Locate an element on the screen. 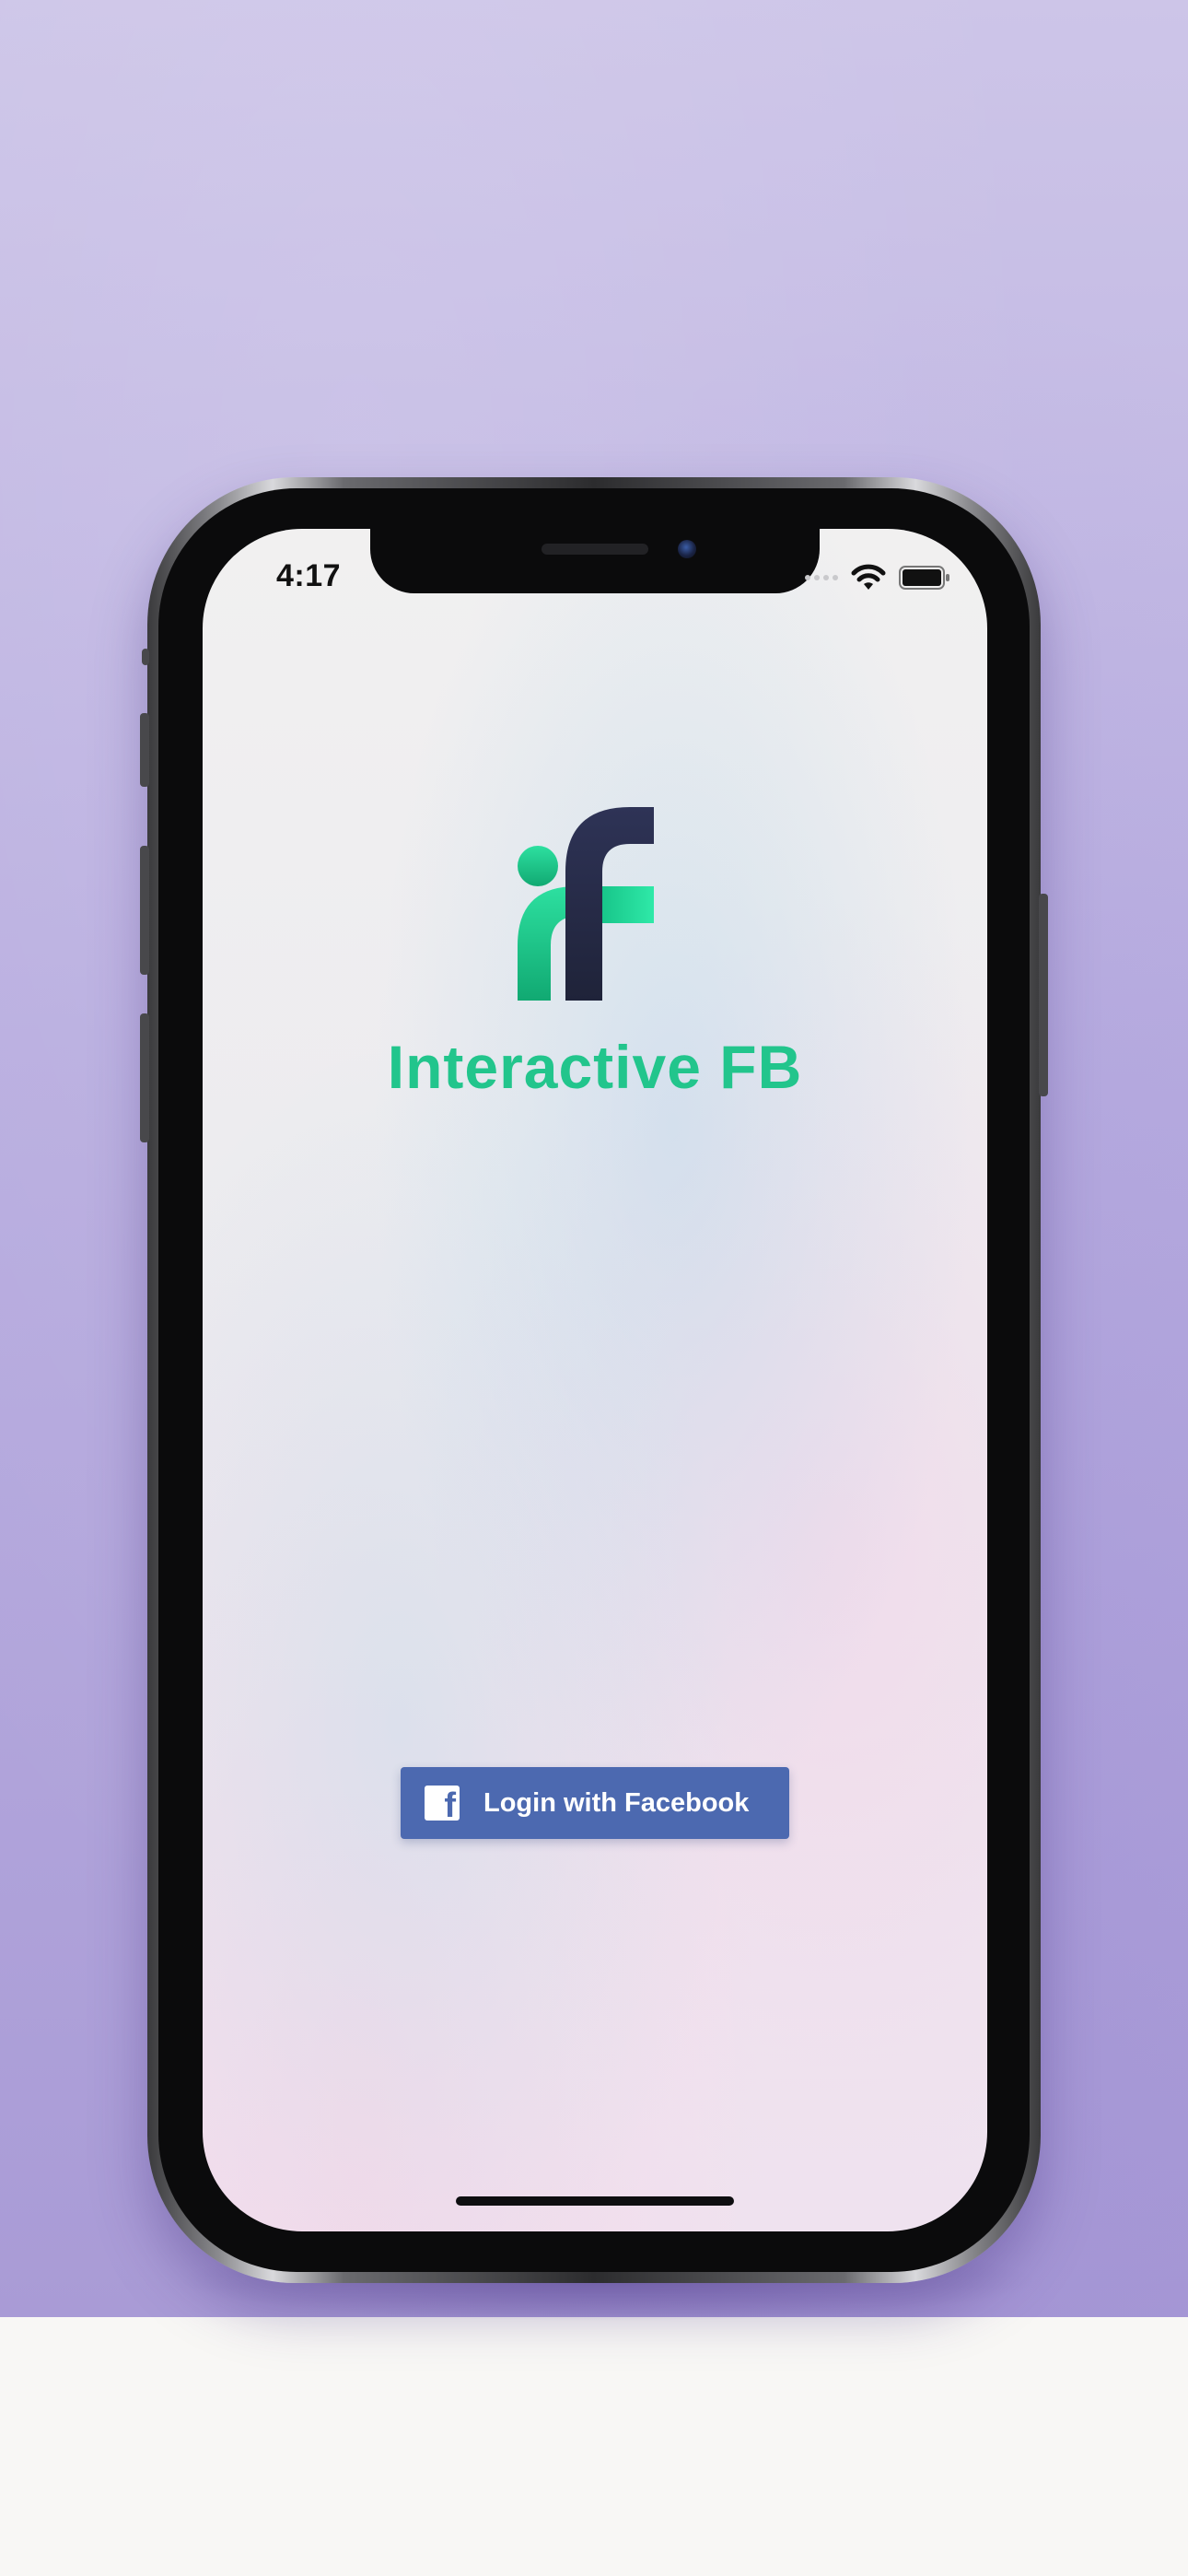 This screenshot has width=1188, height=2576. mute-switch is located at coordinates (144, 750).